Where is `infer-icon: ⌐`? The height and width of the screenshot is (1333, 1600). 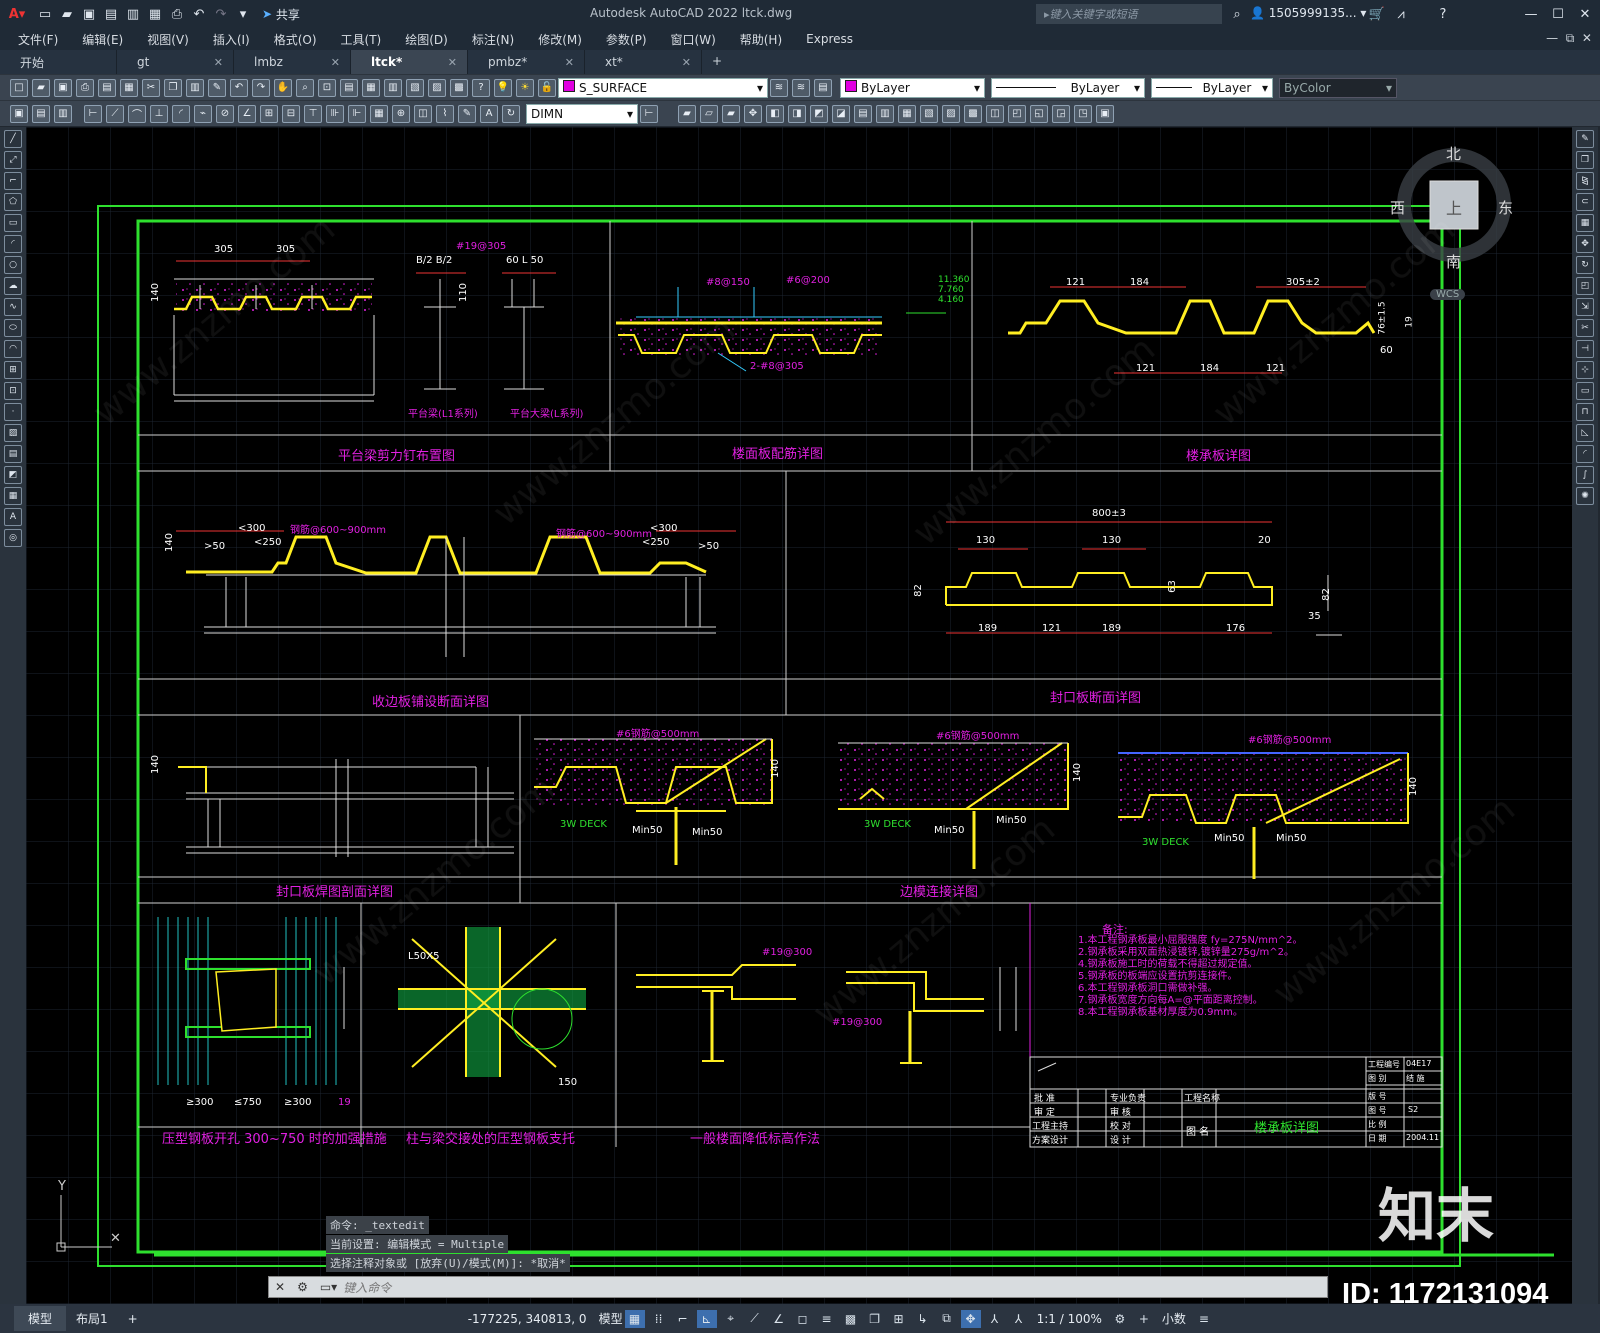
infer-icon: ⌐ is located at coordinates (683, 1319).